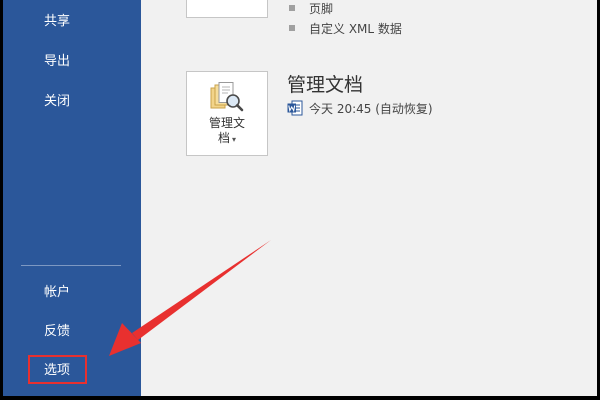 The image size is (600, 400). I want to click on version-item: 今天 20:45 (自动恢复), so click(360, 108).